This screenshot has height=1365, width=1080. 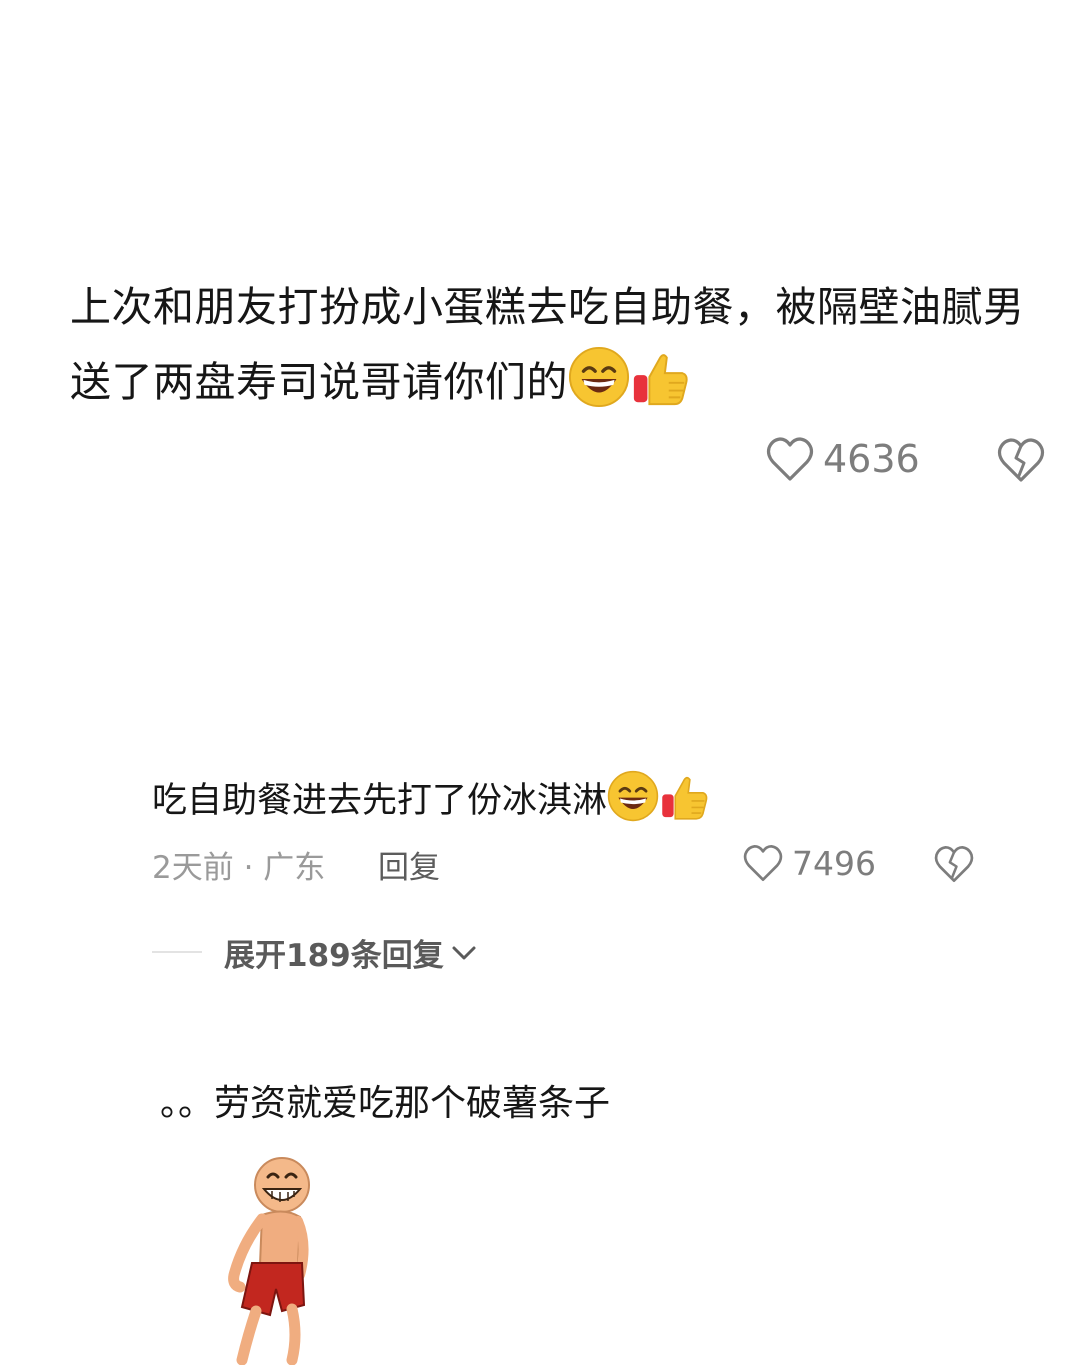 I want to click on comment-2-meta: 2天前 · 广东, so click(x=239, y=868).